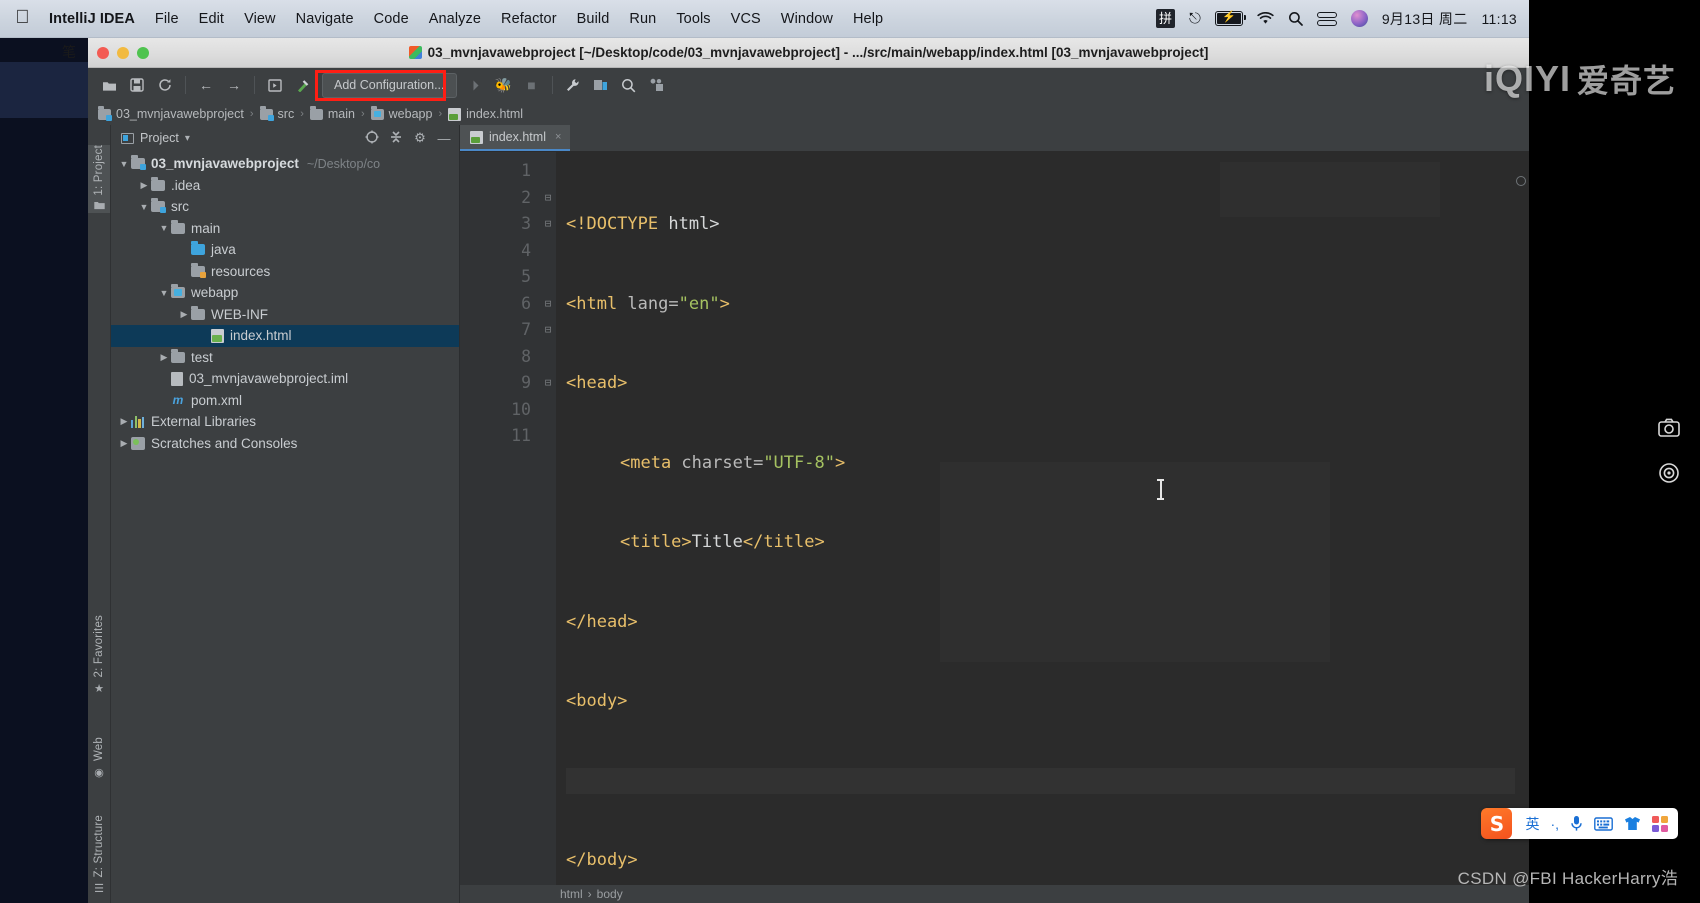 Image resolution: width=1700 pixels, height=903 pixels. Describe the element at coordinates (548, 527) in the screenshot. I see `code-folding-column: ⊟ ⊟ ⊟ ⊟ ⊟` at that location.